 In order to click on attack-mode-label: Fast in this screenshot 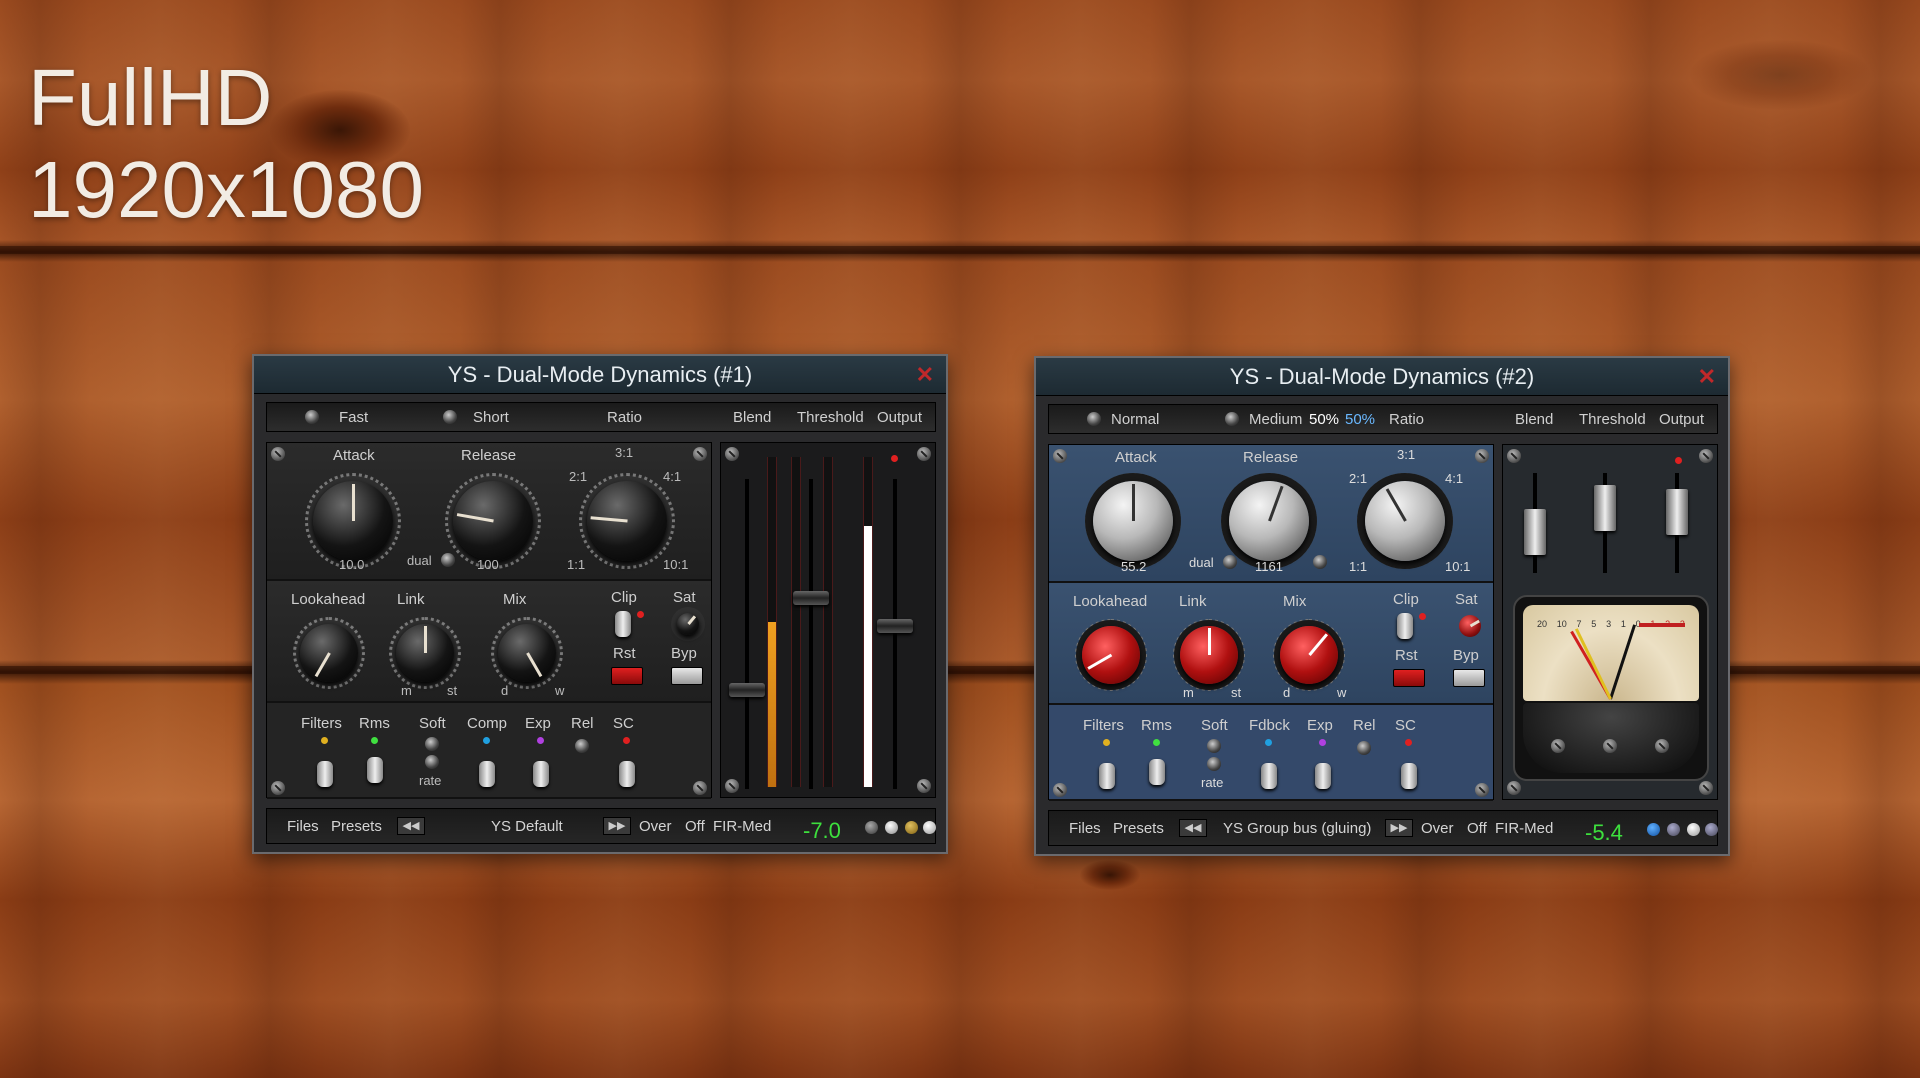, I will do `click(353, 417)`.